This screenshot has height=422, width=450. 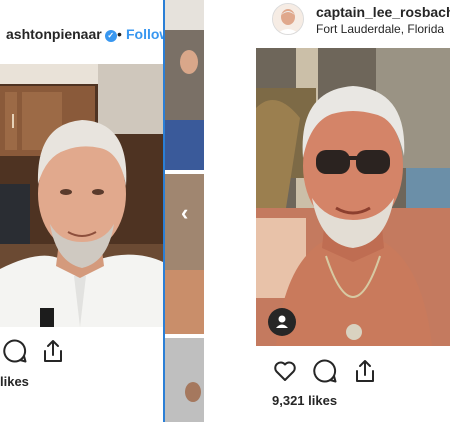 What do you see at coordinates (288, 19) in the screenshot?
I see `avatar` at bounding box center [288, 19].